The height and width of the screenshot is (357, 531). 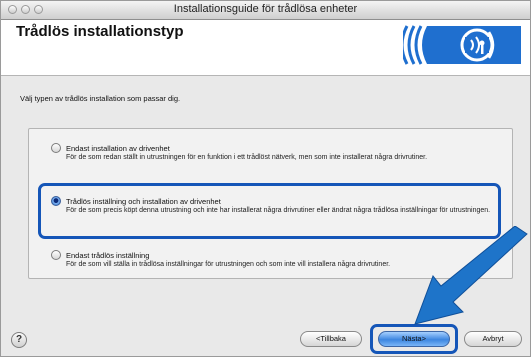 What do you see at coordinates (331, 339) in the screenshot?
I see `back-button: <Tillbaka` at bounding box center [331, 339].